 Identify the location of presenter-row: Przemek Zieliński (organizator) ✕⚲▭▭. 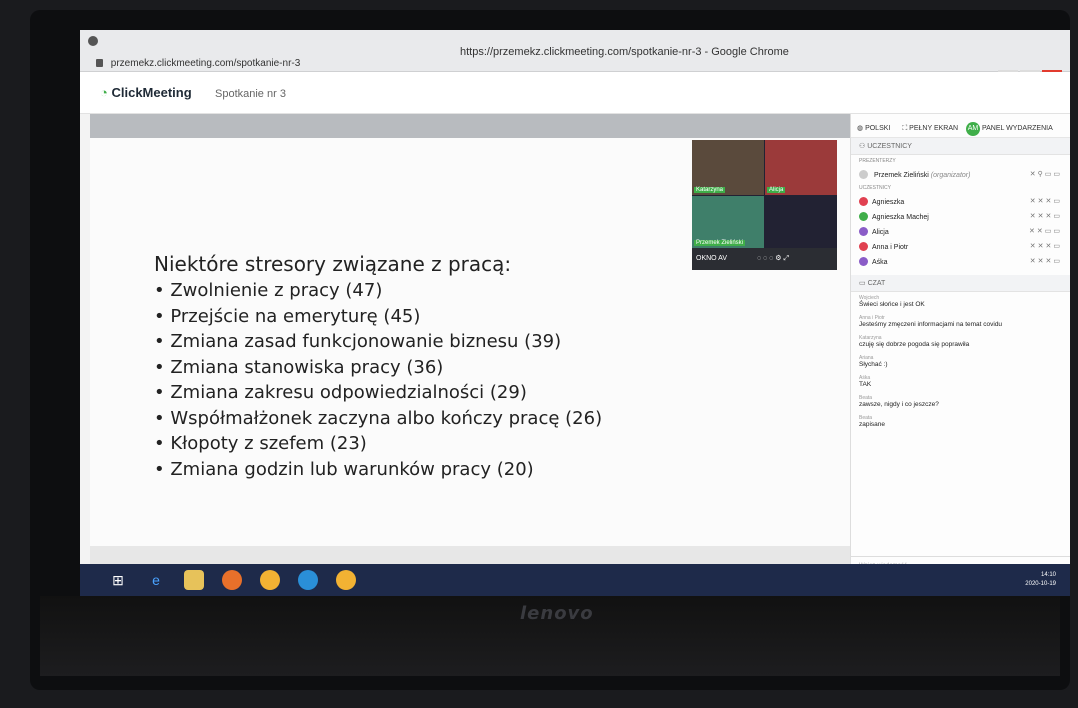
(960, 174).